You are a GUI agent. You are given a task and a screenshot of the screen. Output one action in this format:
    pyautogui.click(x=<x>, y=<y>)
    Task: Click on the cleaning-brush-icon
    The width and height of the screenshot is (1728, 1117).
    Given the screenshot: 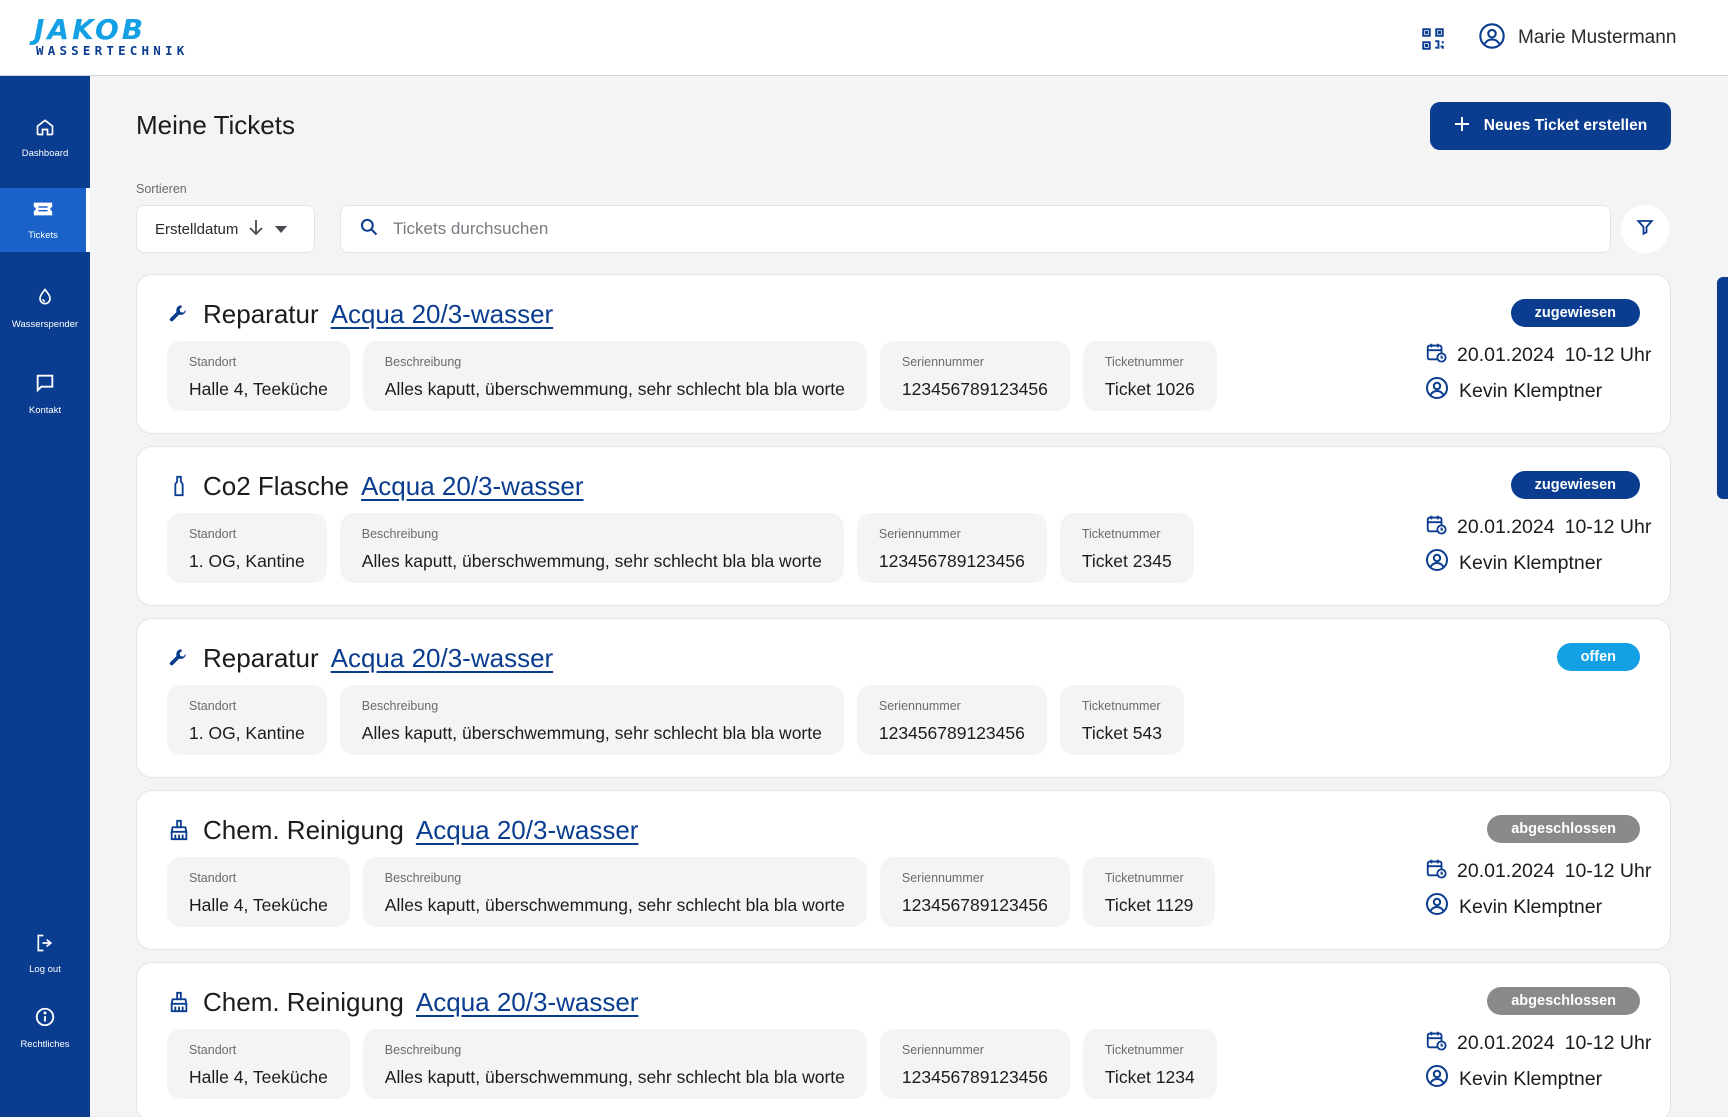 What is the action you would take?
    pyautogui.click(x=179, y=830)
    